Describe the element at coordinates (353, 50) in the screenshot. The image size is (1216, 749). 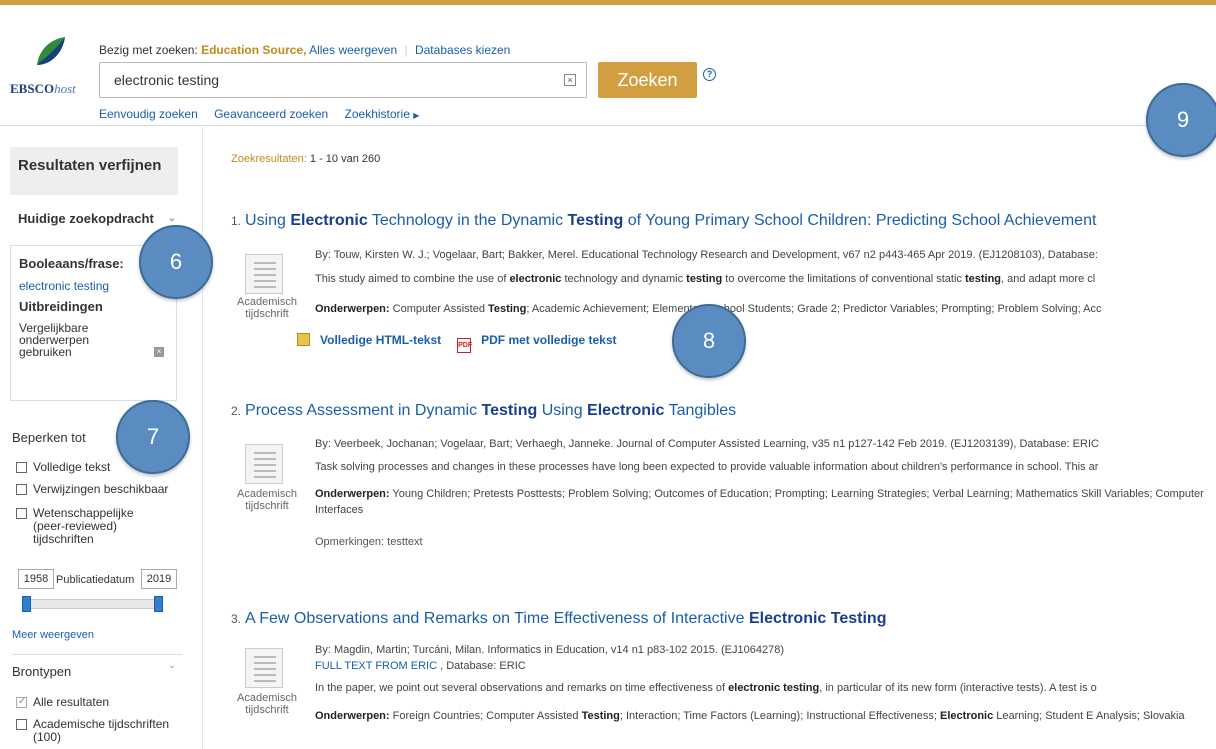
I see `show-all-link: Alles weergeven` at that location.